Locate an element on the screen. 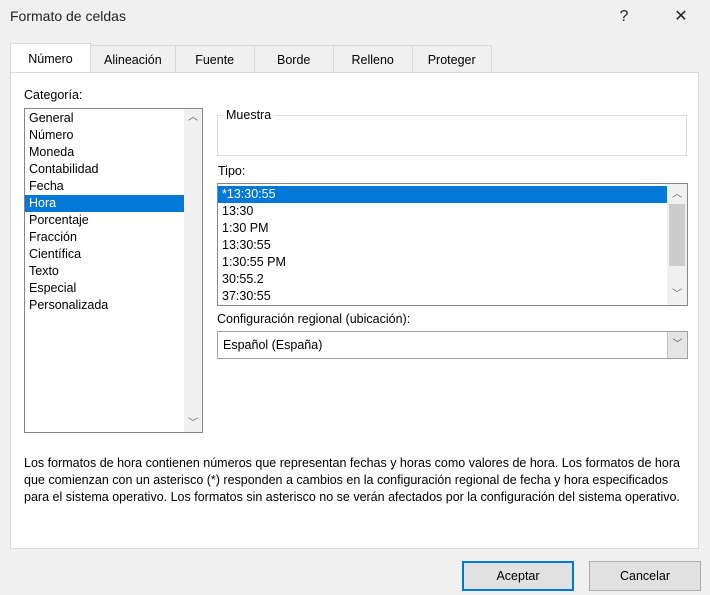 The height and width of the screenshot is (595, 710). category-item: Texto is located at coordinates (104, 271).